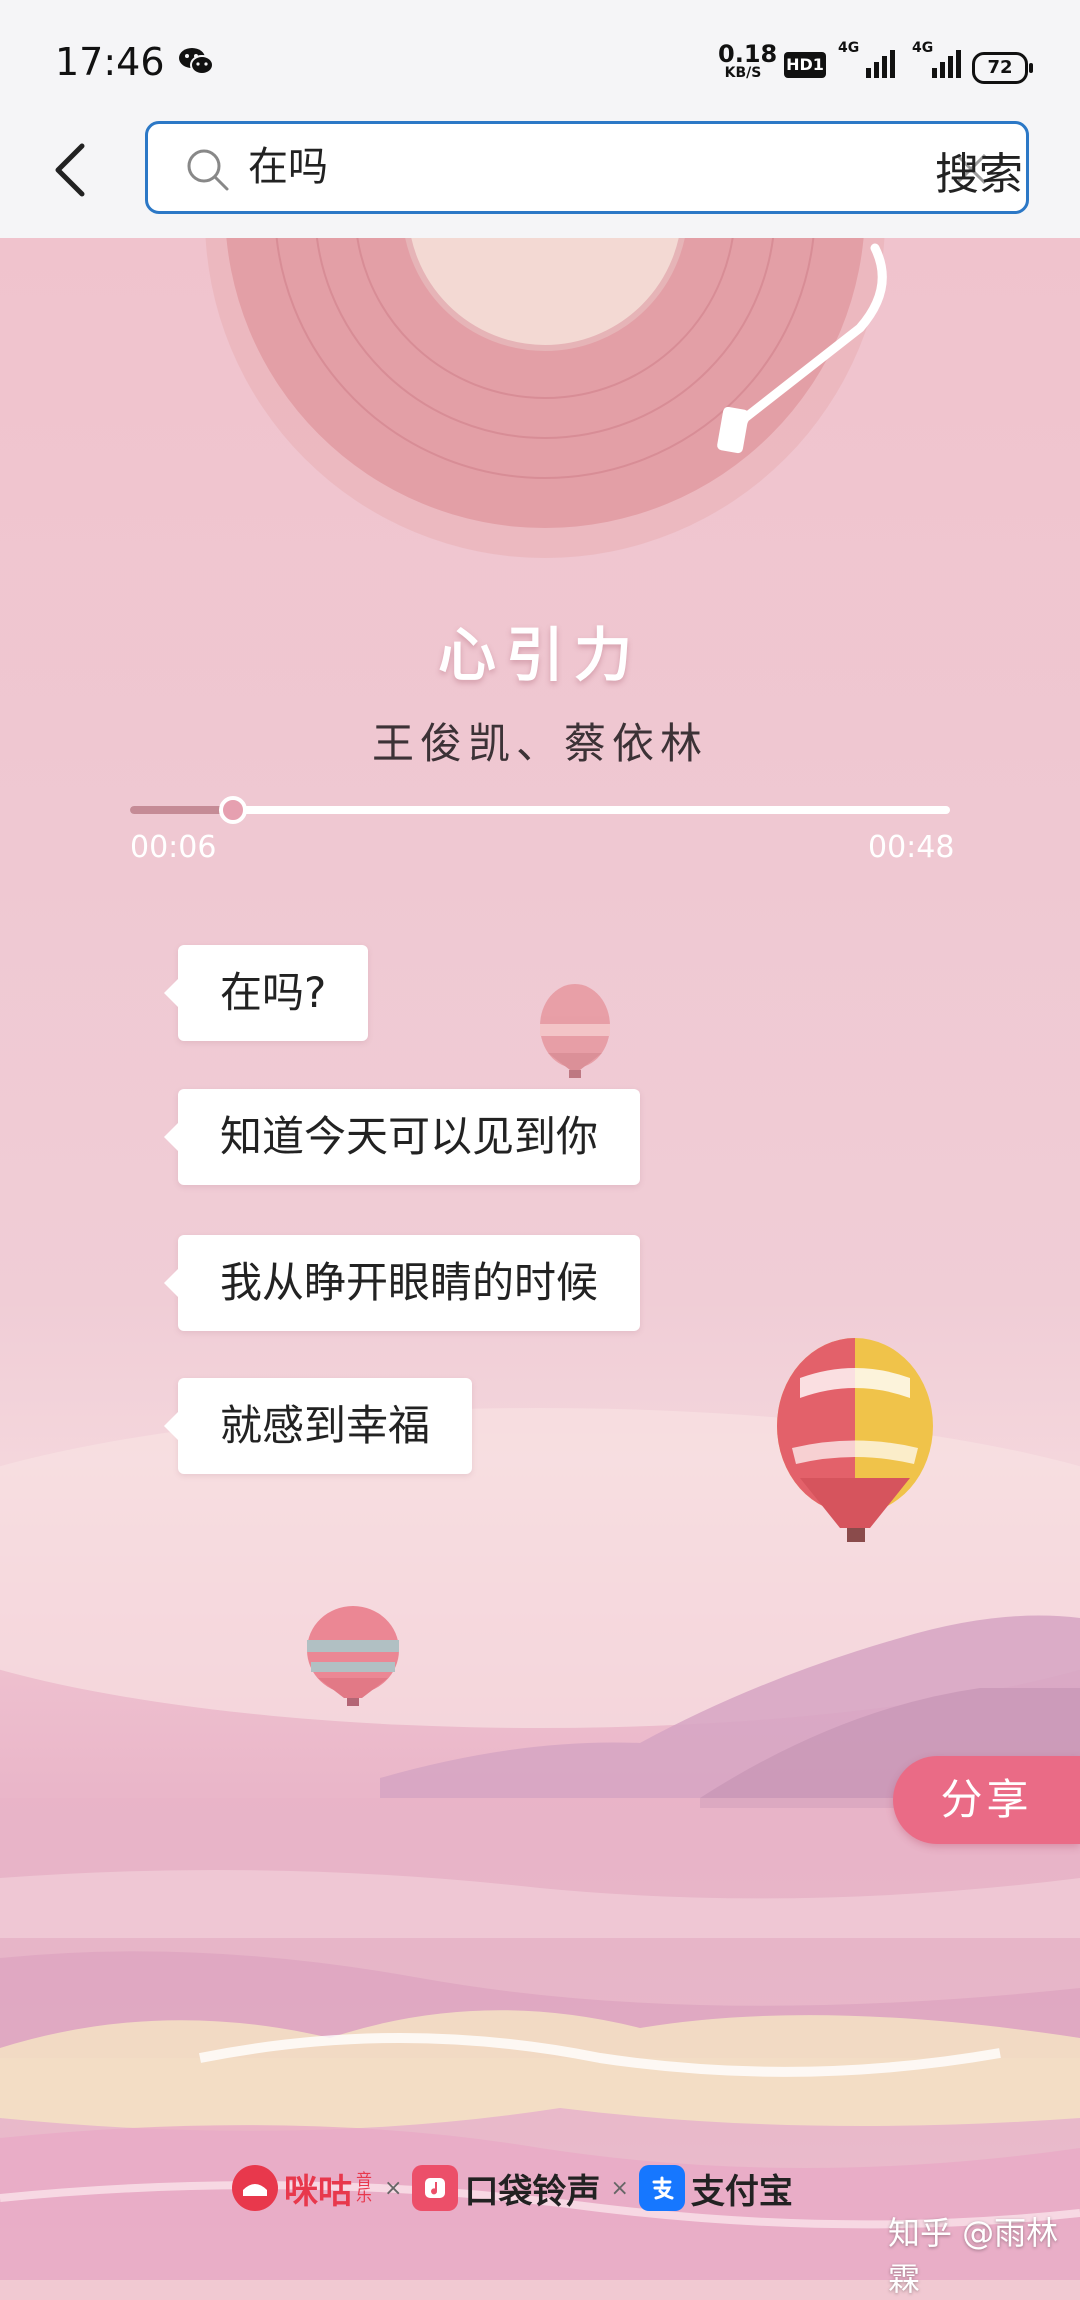 The image size is (1080, 2300). I want to click on search-icon, so click(208, 170).